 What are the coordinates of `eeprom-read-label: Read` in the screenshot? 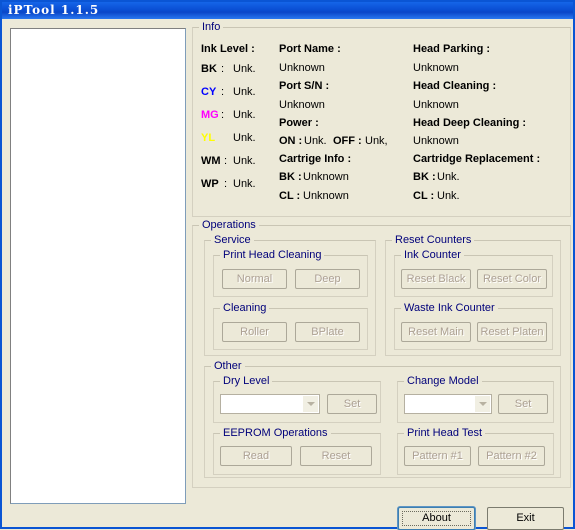 It's located at (256, 455).